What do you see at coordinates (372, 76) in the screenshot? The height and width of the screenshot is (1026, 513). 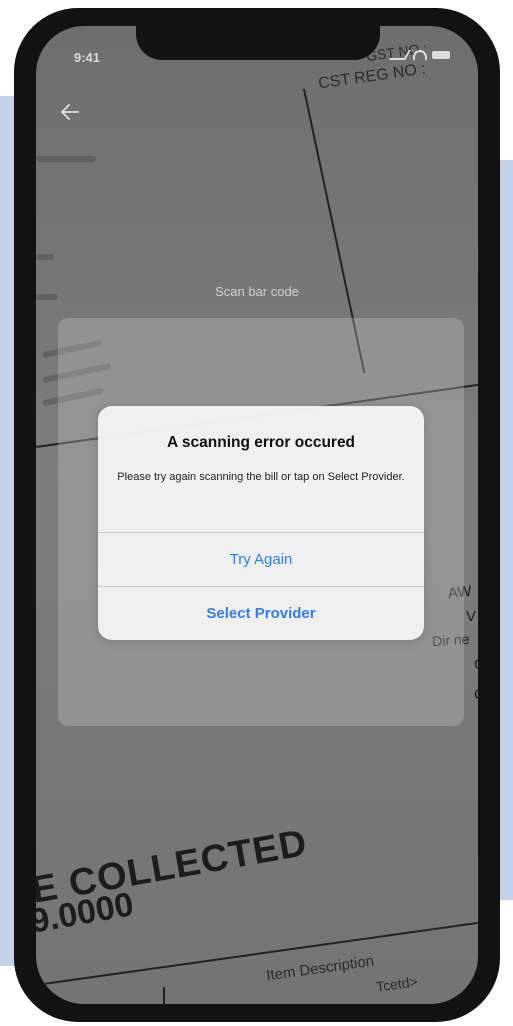 I see `receipt-cst-label: CST REG NO :` at bounding box center [372, 76].